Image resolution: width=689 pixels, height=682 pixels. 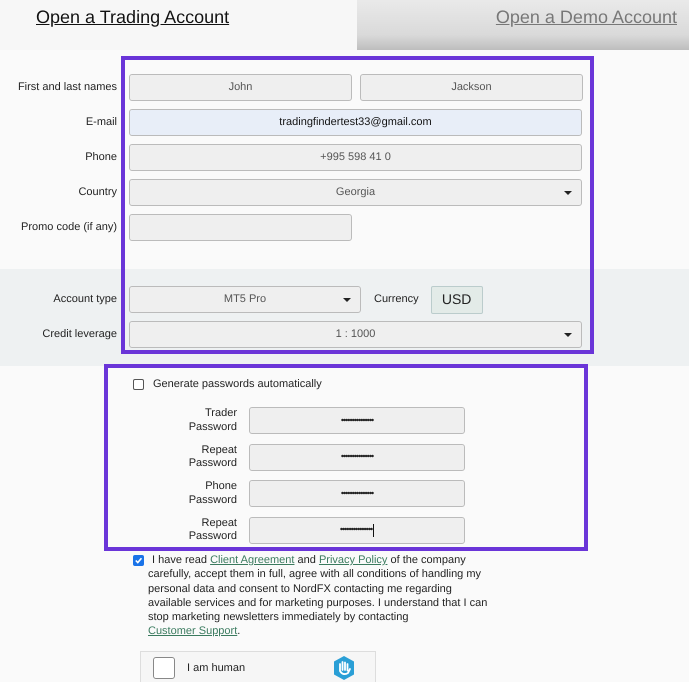 I want to click on link: Customer Support, so click(x=193, y=631).